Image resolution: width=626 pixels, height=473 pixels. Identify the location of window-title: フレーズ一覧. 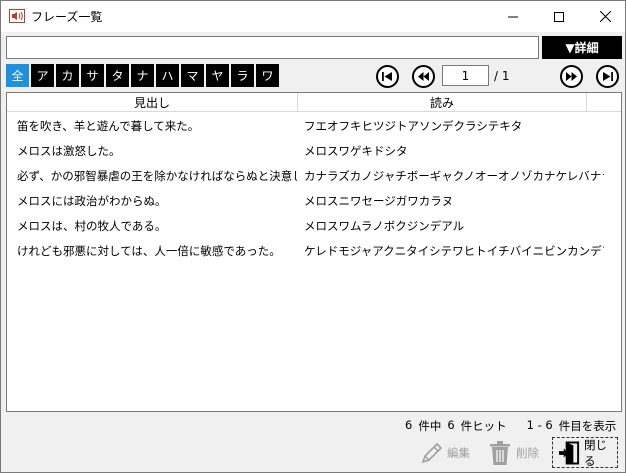
(67, 17).